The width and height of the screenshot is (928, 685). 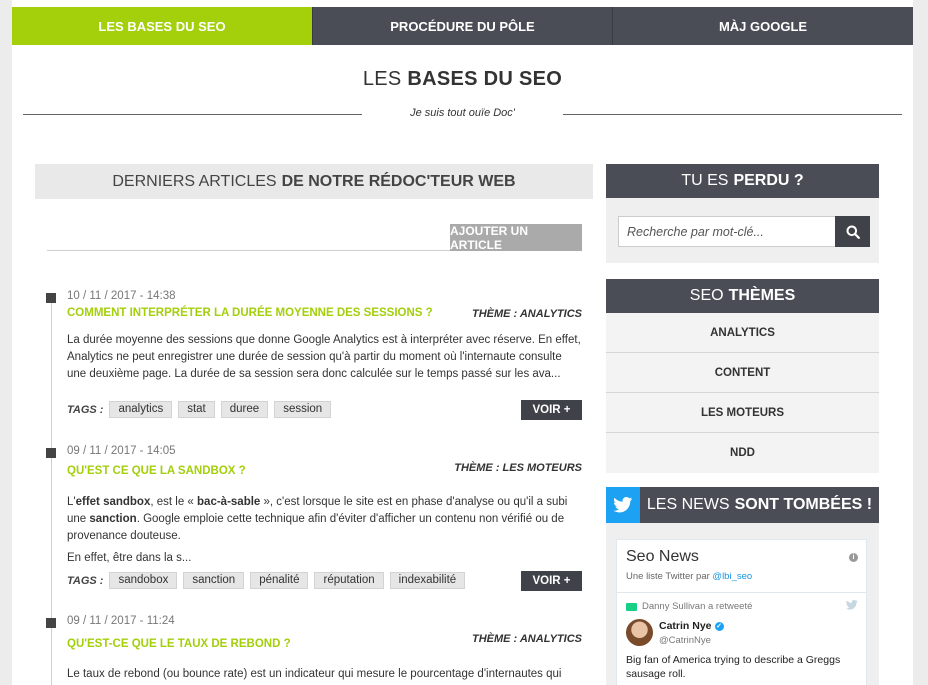 I want to click on news-heading-bold: SONT TOMBÉES !, so click(x=803, y=504).